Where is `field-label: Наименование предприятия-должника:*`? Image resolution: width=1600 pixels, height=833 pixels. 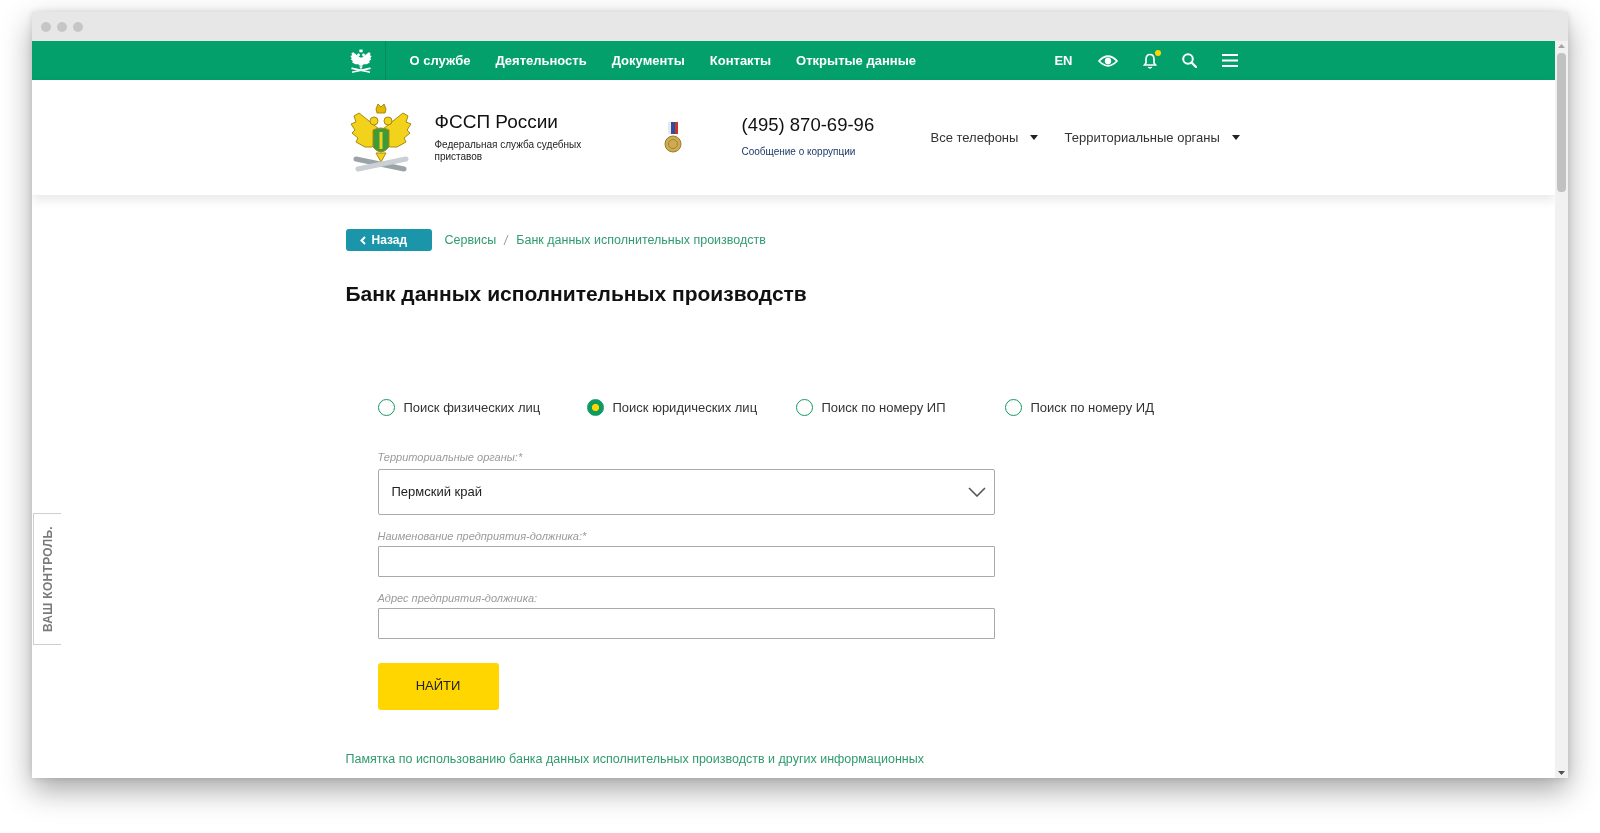
field-label: Наименование предприятия-должника:* is located at coordinates (482, 536).